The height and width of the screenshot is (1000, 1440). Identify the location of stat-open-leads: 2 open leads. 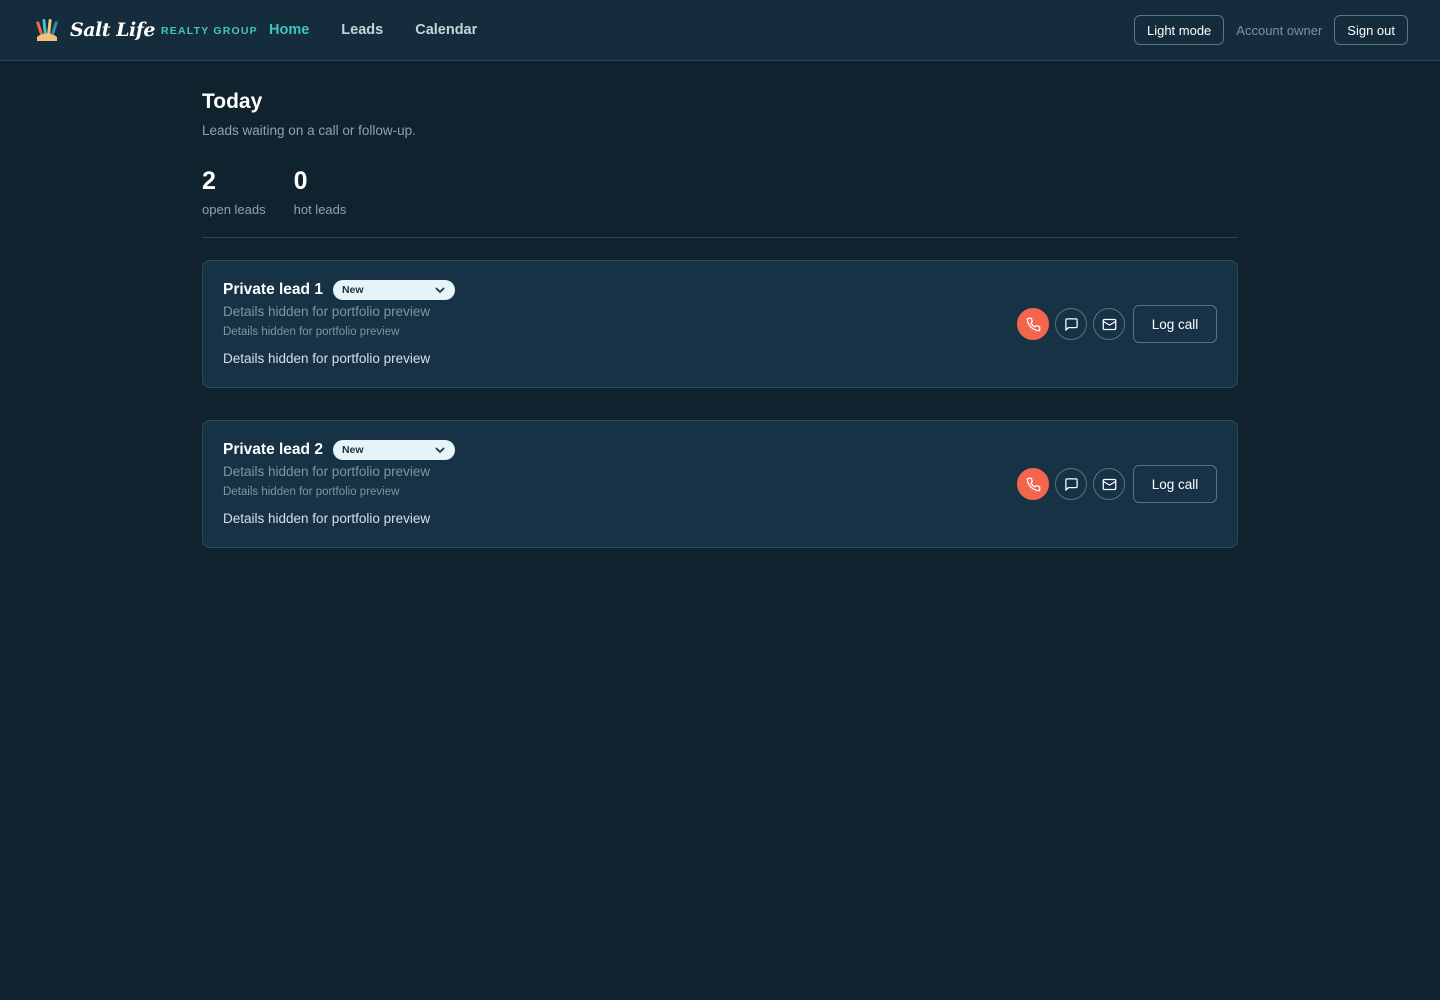
(234, 192).